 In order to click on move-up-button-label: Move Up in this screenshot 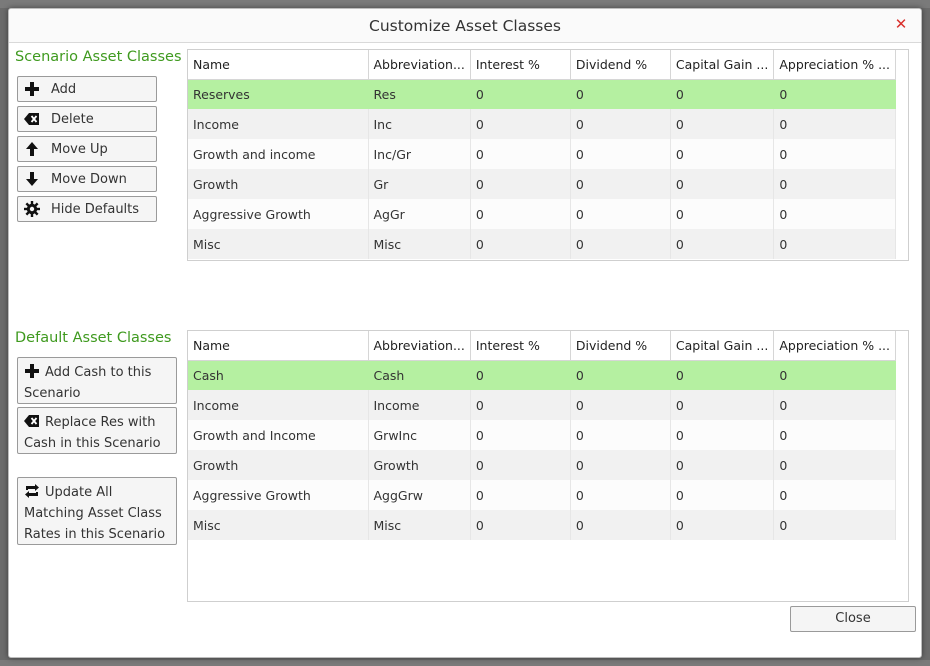, I will do `click(79, 149)`.